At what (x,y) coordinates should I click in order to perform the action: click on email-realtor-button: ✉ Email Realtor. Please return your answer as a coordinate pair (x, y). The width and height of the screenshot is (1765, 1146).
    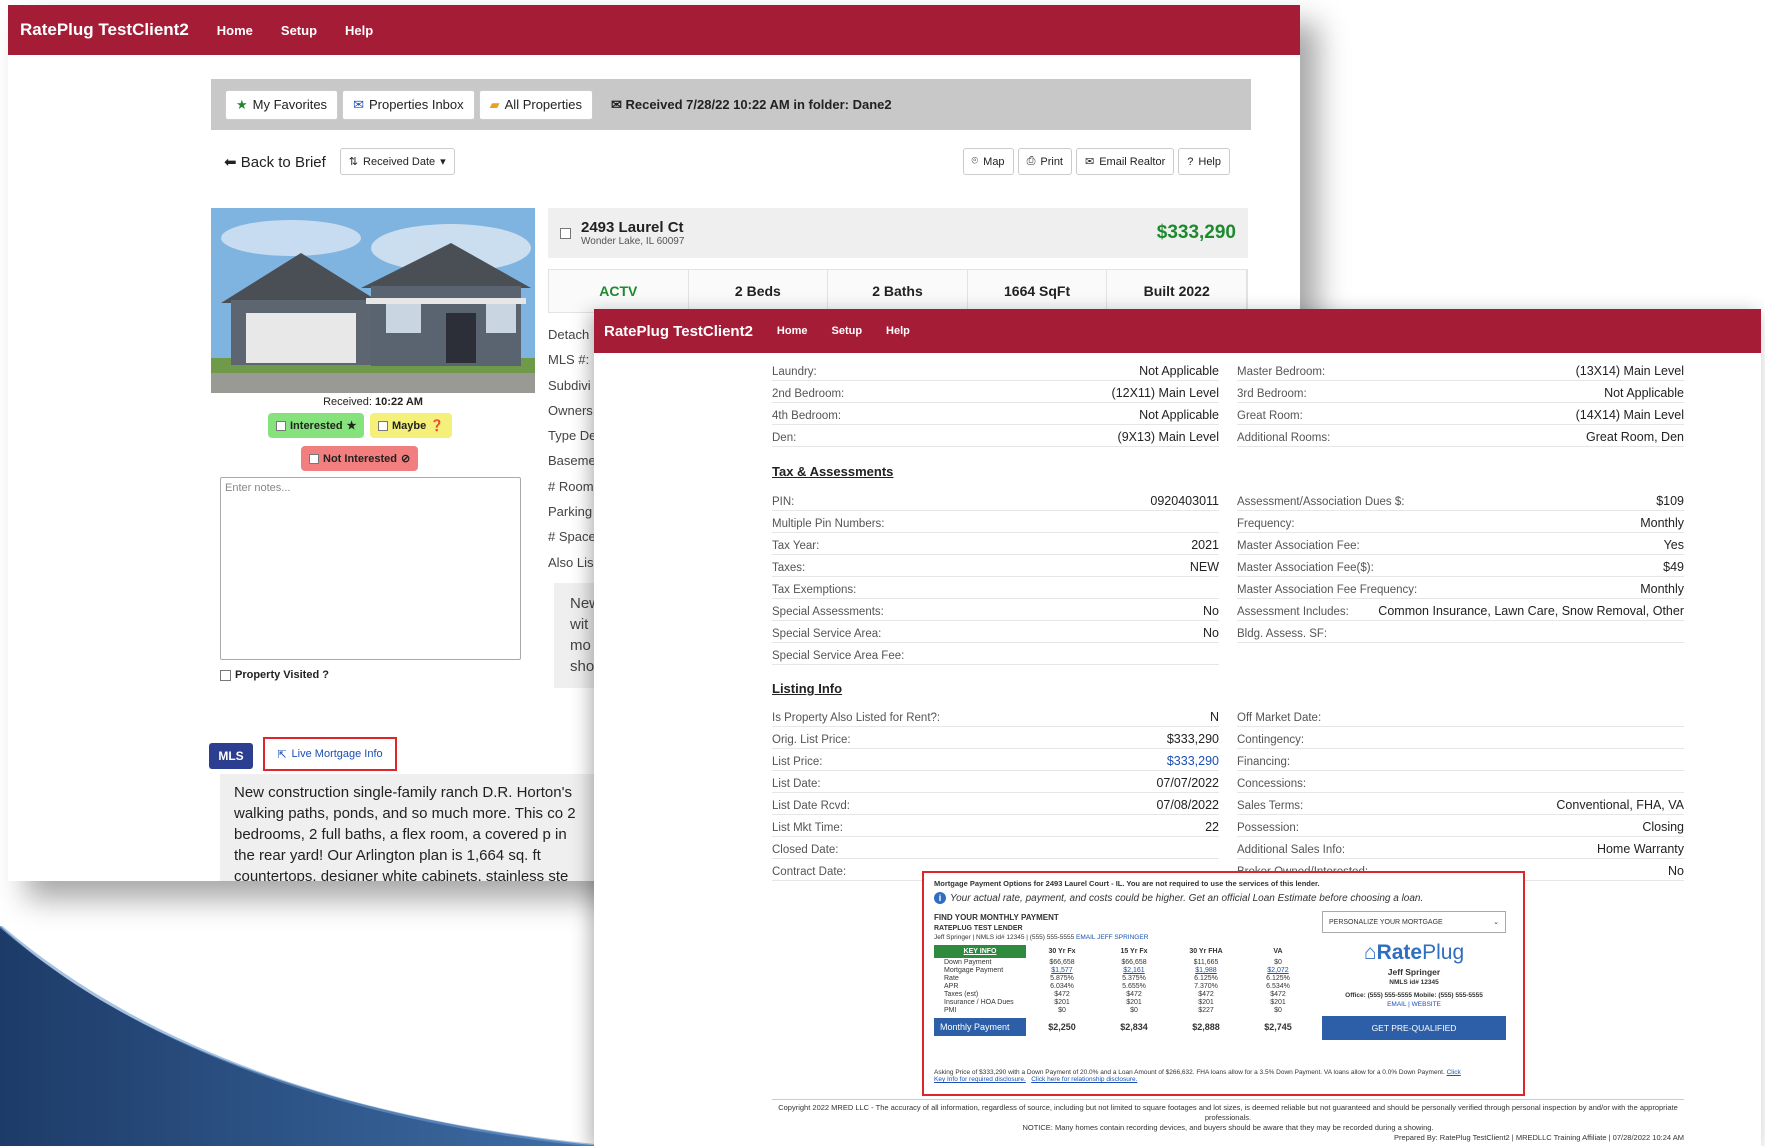
    Looking at the image, I should click on (1125, 161).